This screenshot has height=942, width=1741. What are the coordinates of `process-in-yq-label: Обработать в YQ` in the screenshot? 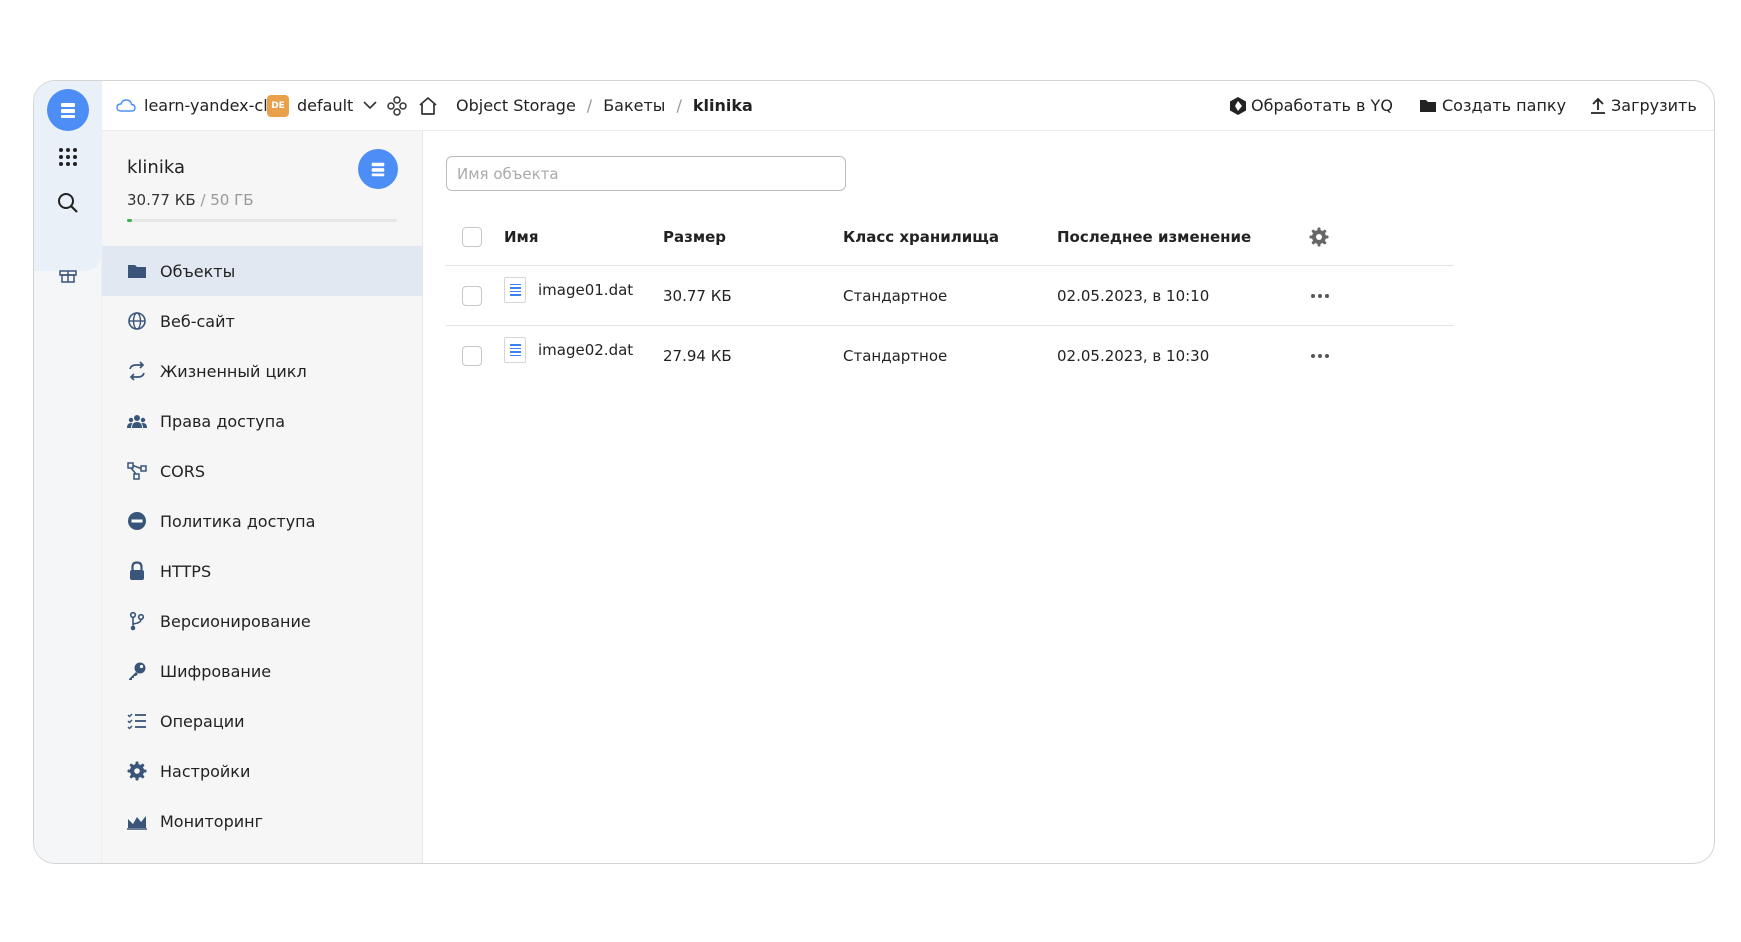 It's located at (1322, 105).